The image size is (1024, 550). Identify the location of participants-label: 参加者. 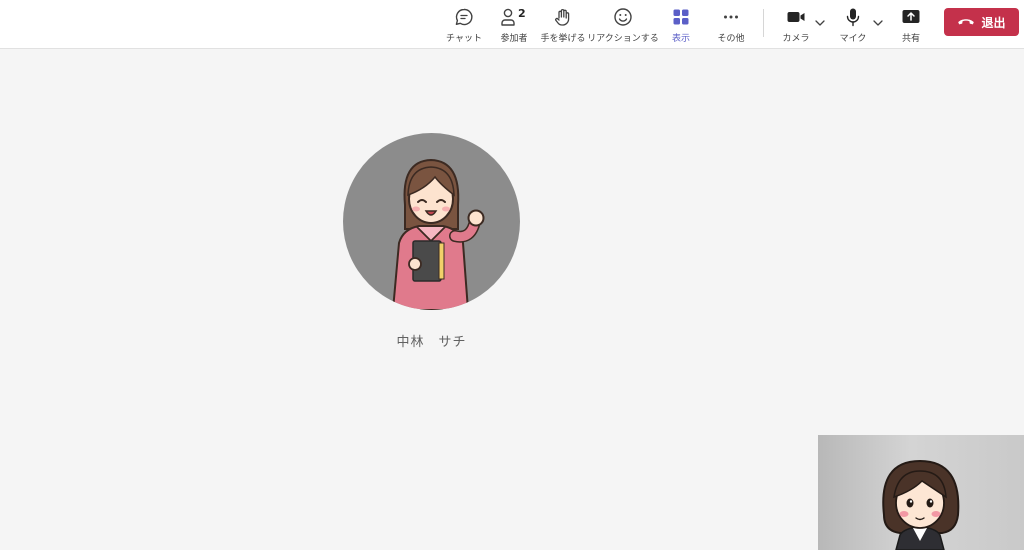
(514, 39).